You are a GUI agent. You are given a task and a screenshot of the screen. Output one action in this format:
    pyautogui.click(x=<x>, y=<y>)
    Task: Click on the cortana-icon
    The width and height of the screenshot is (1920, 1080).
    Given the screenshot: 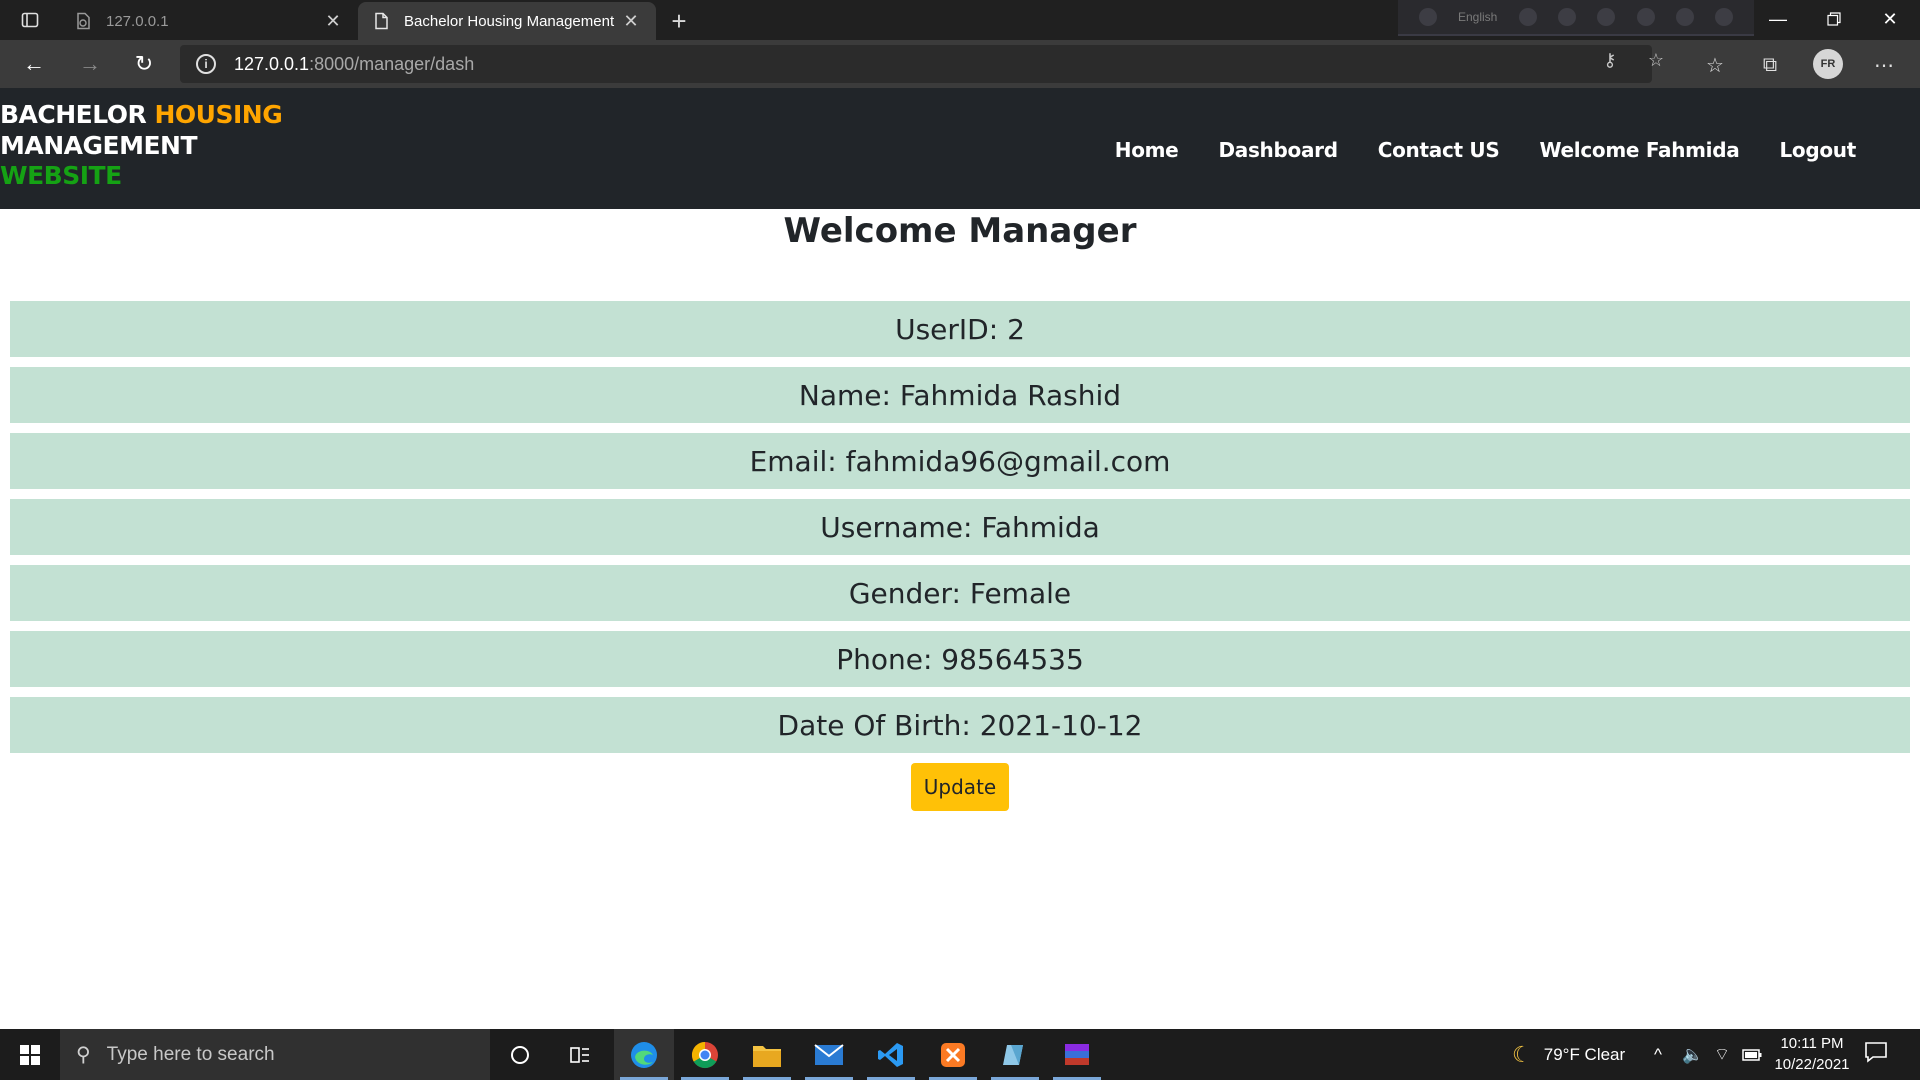 What is the action you would take?
    pyautogui.click(x=520, y=1054)
    